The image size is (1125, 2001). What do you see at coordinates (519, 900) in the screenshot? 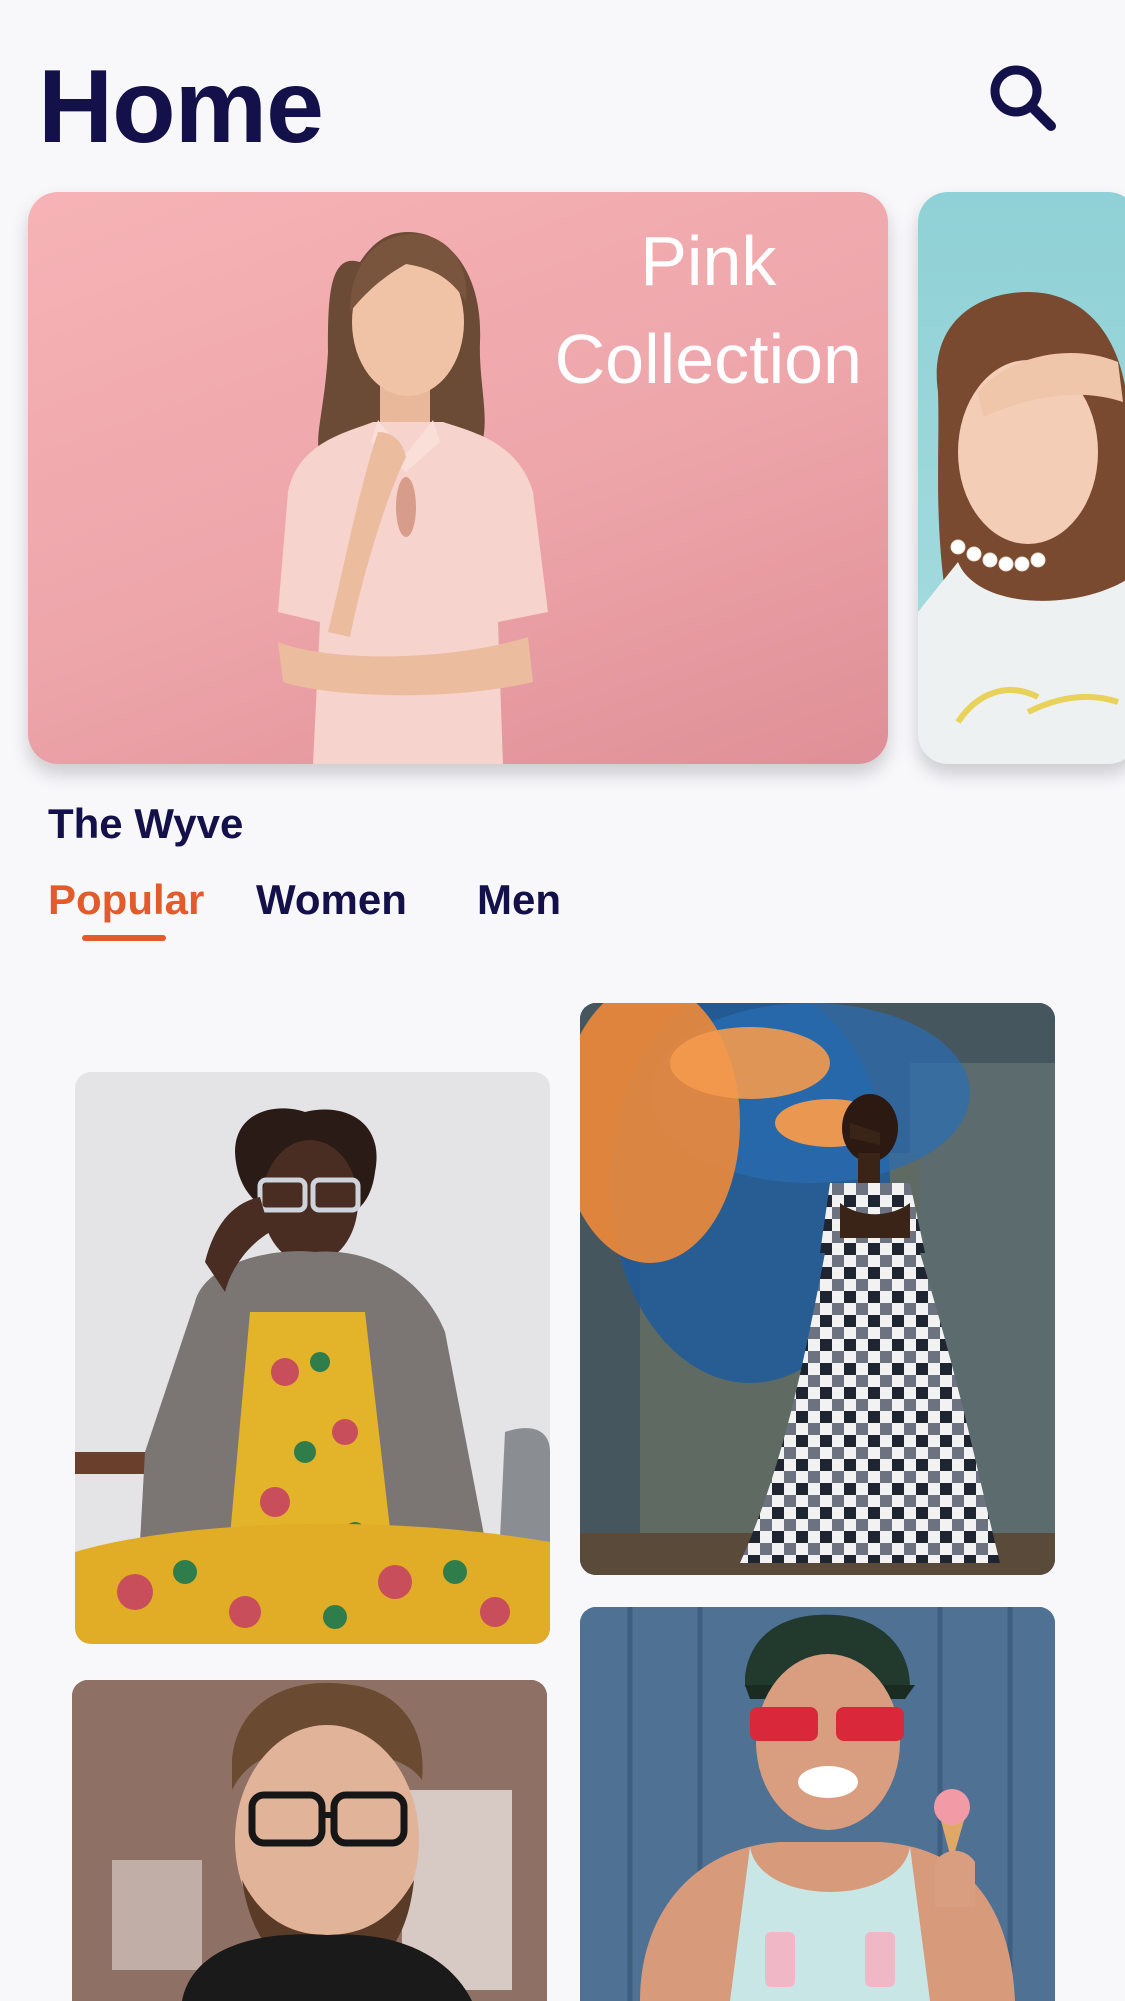
I see `tab-men: Men` at bounding box center [519, 900].